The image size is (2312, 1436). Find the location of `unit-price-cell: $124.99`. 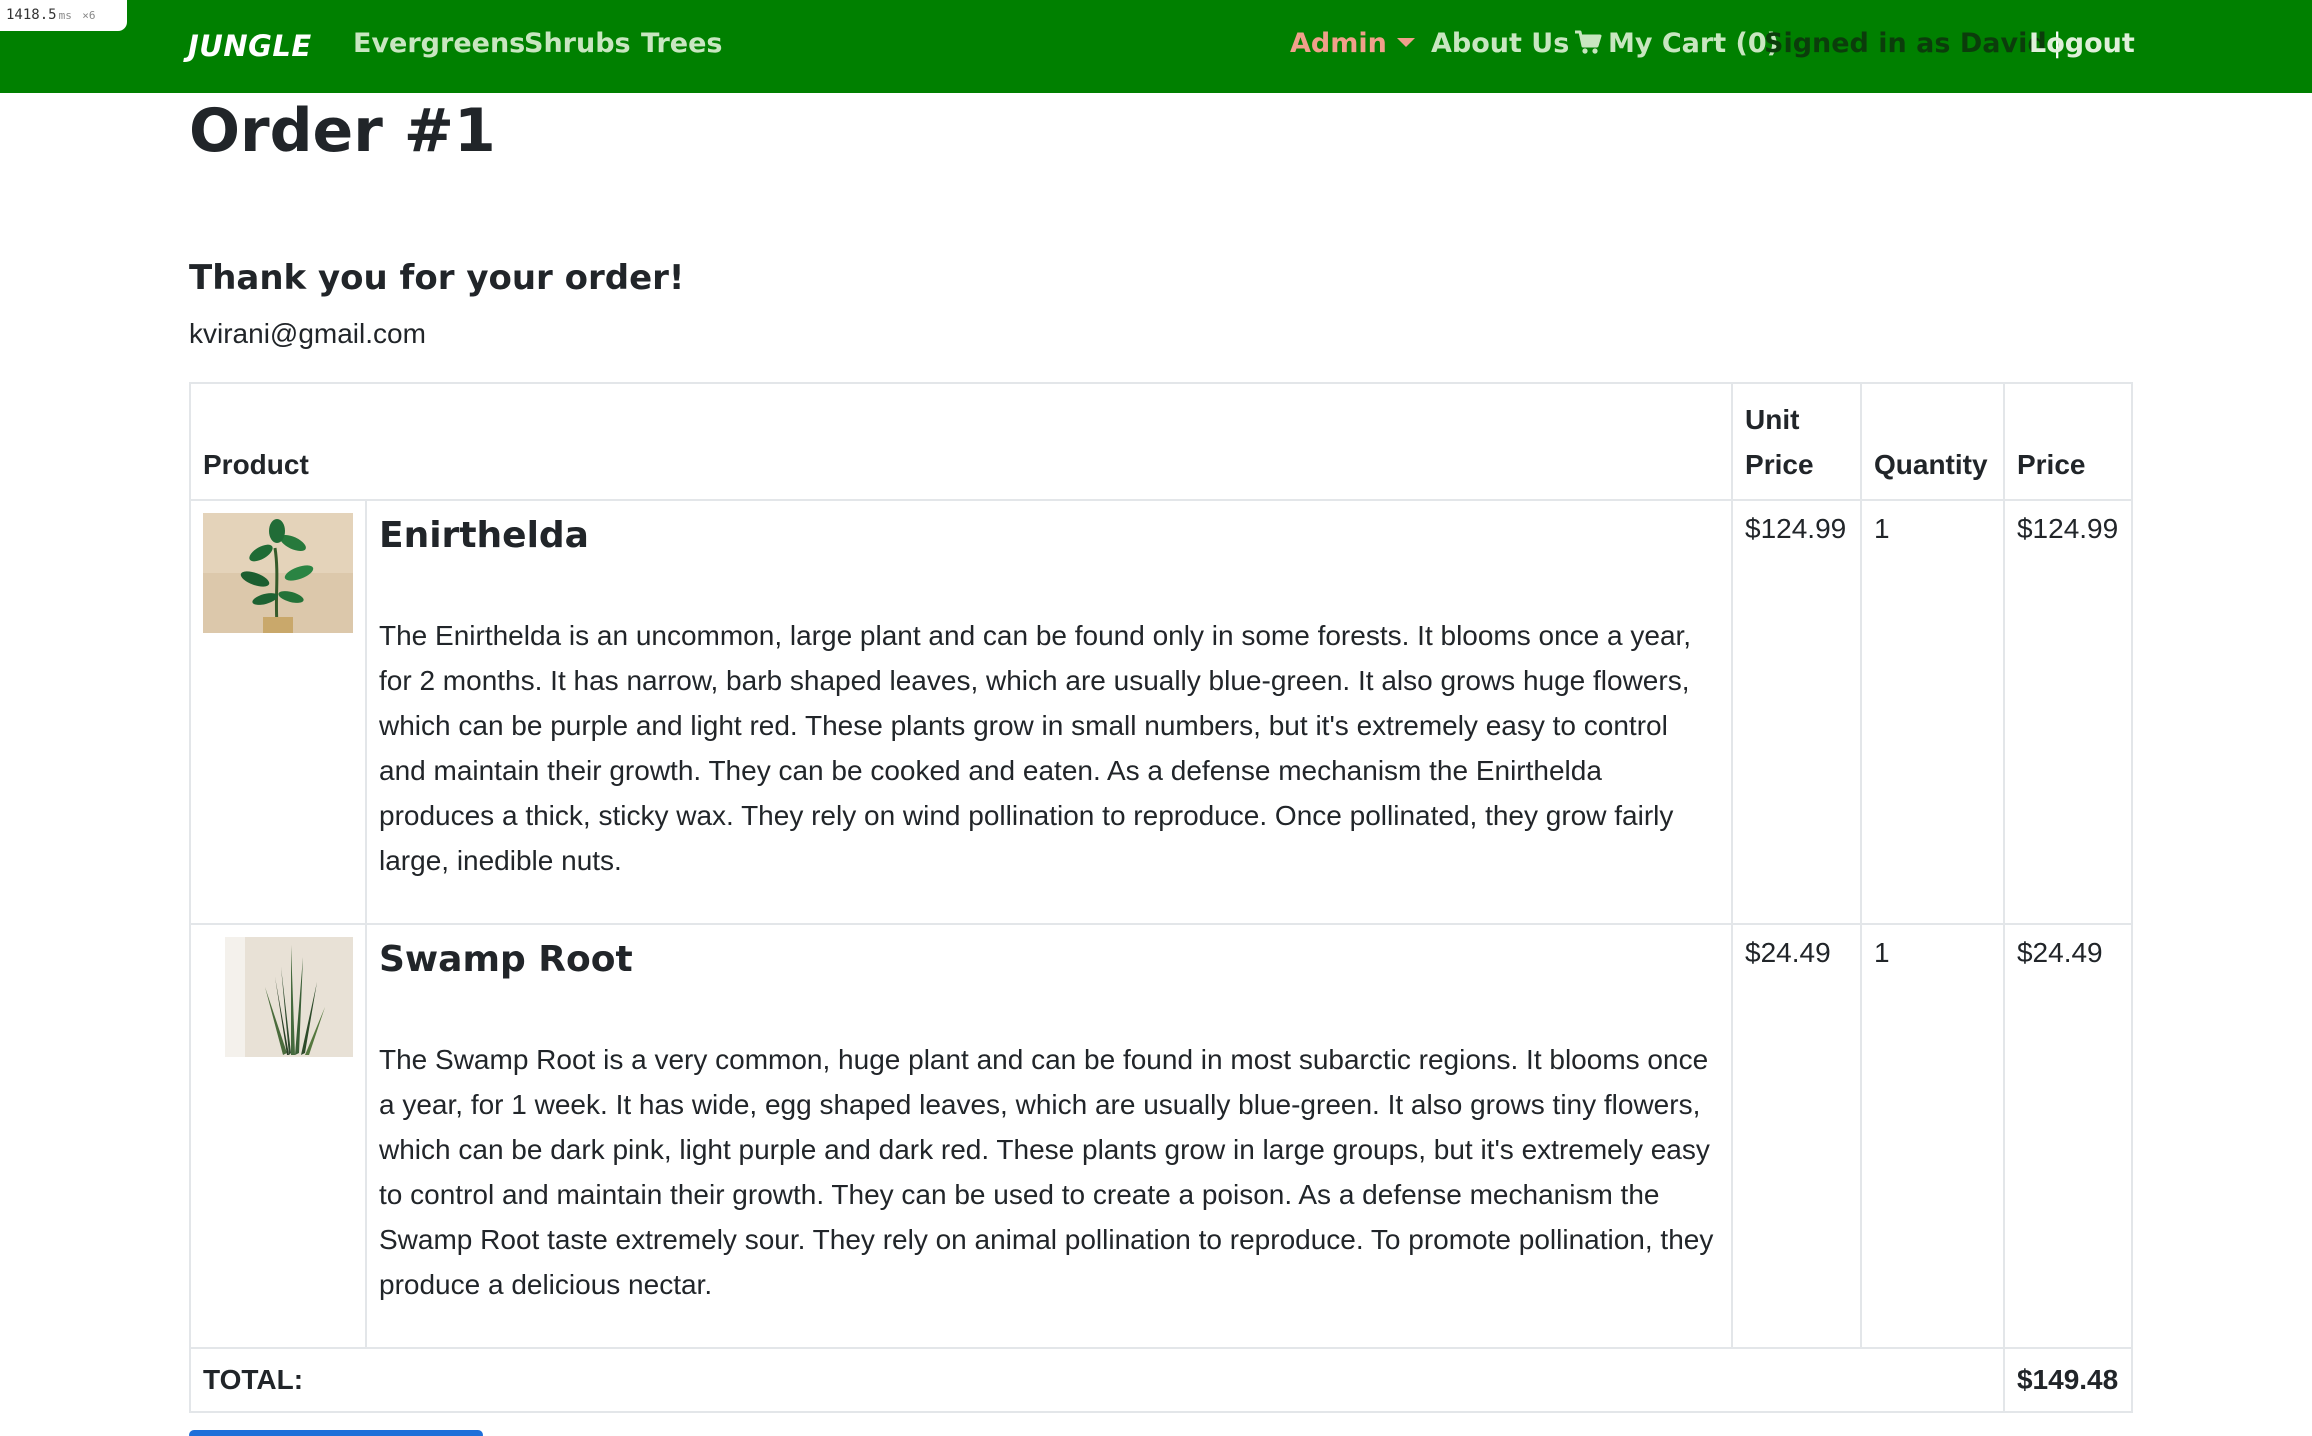

unit-price-cell: $124.99 is located at coordinates (1796, 712).